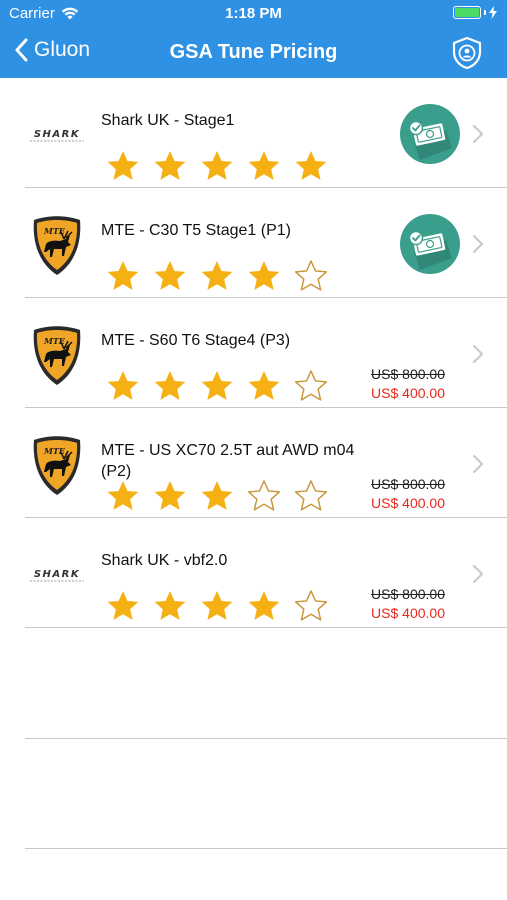  I want to click on tune-row: SHARK Shark UK - Stage1, so click(253, 133).